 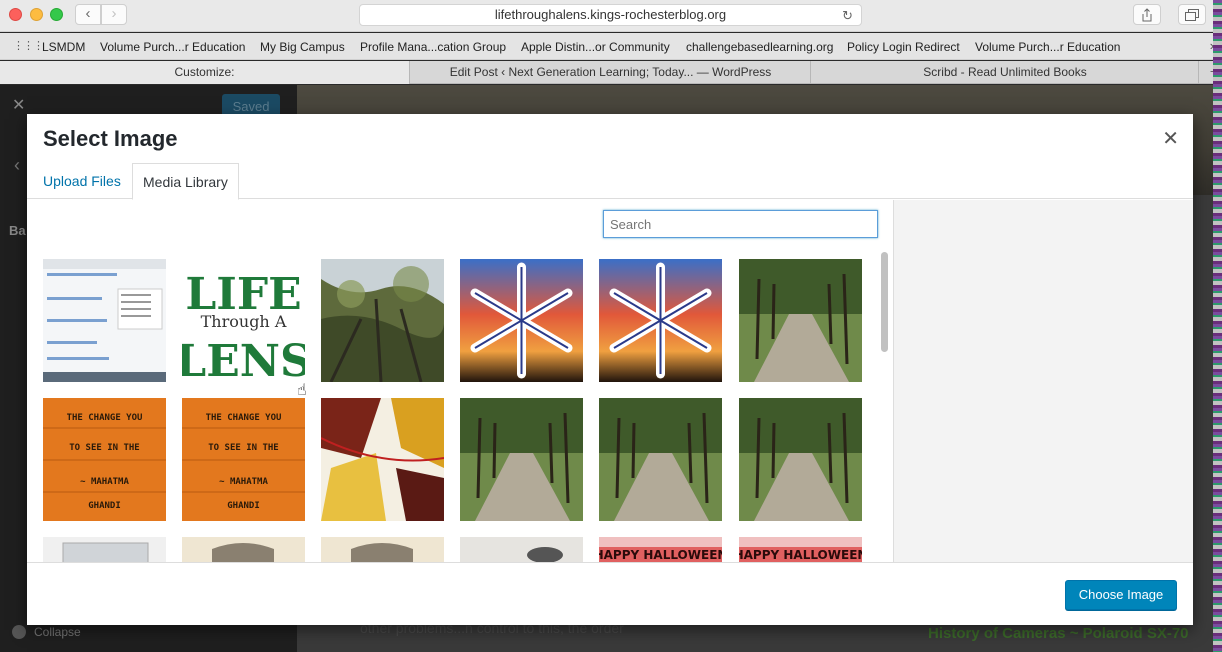 I want to click on scrollbar, so click(x=884, y=302).